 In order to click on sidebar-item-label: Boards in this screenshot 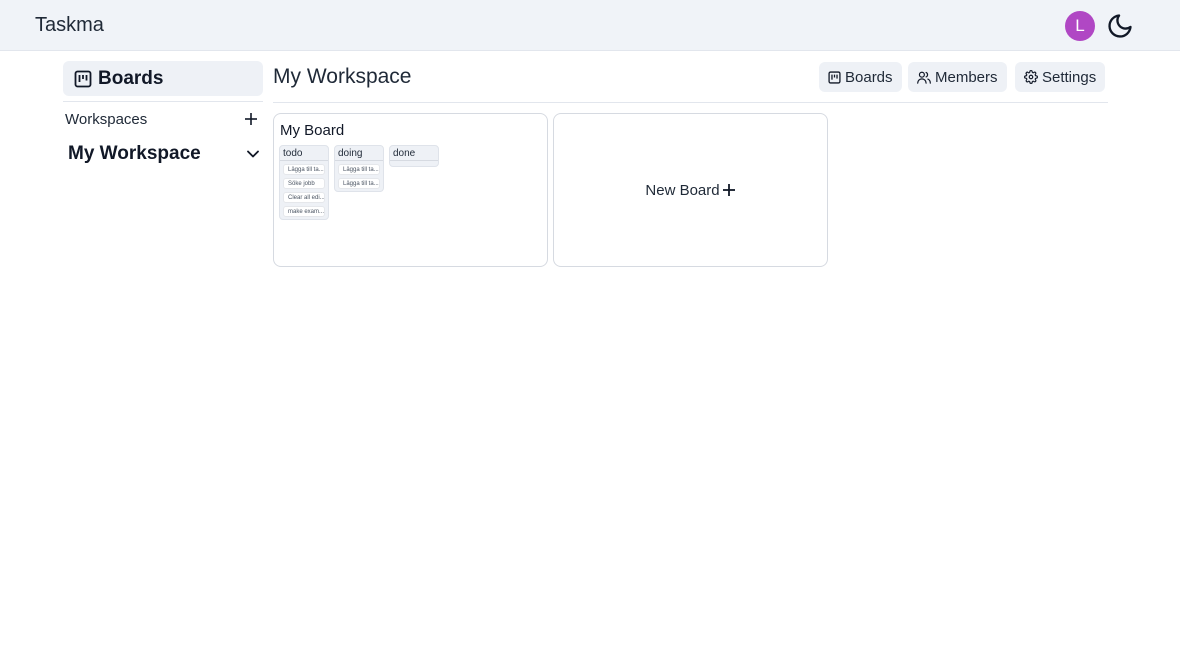, I will do `click(131, 78)`.